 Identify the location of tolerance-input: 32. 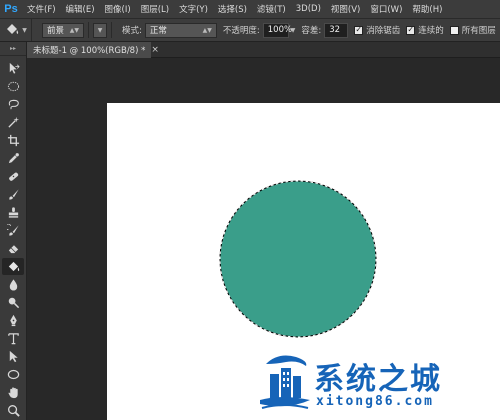
(336, 30).